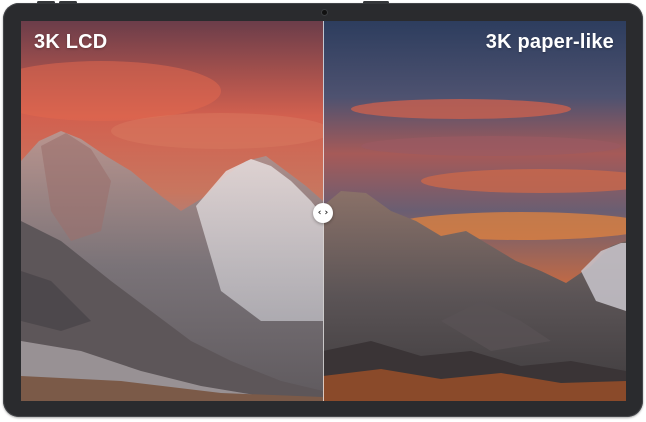 The width and height of the screenshot is (646, 422). I want to click on lcd-label: 3K LCD, so click(71, 42).